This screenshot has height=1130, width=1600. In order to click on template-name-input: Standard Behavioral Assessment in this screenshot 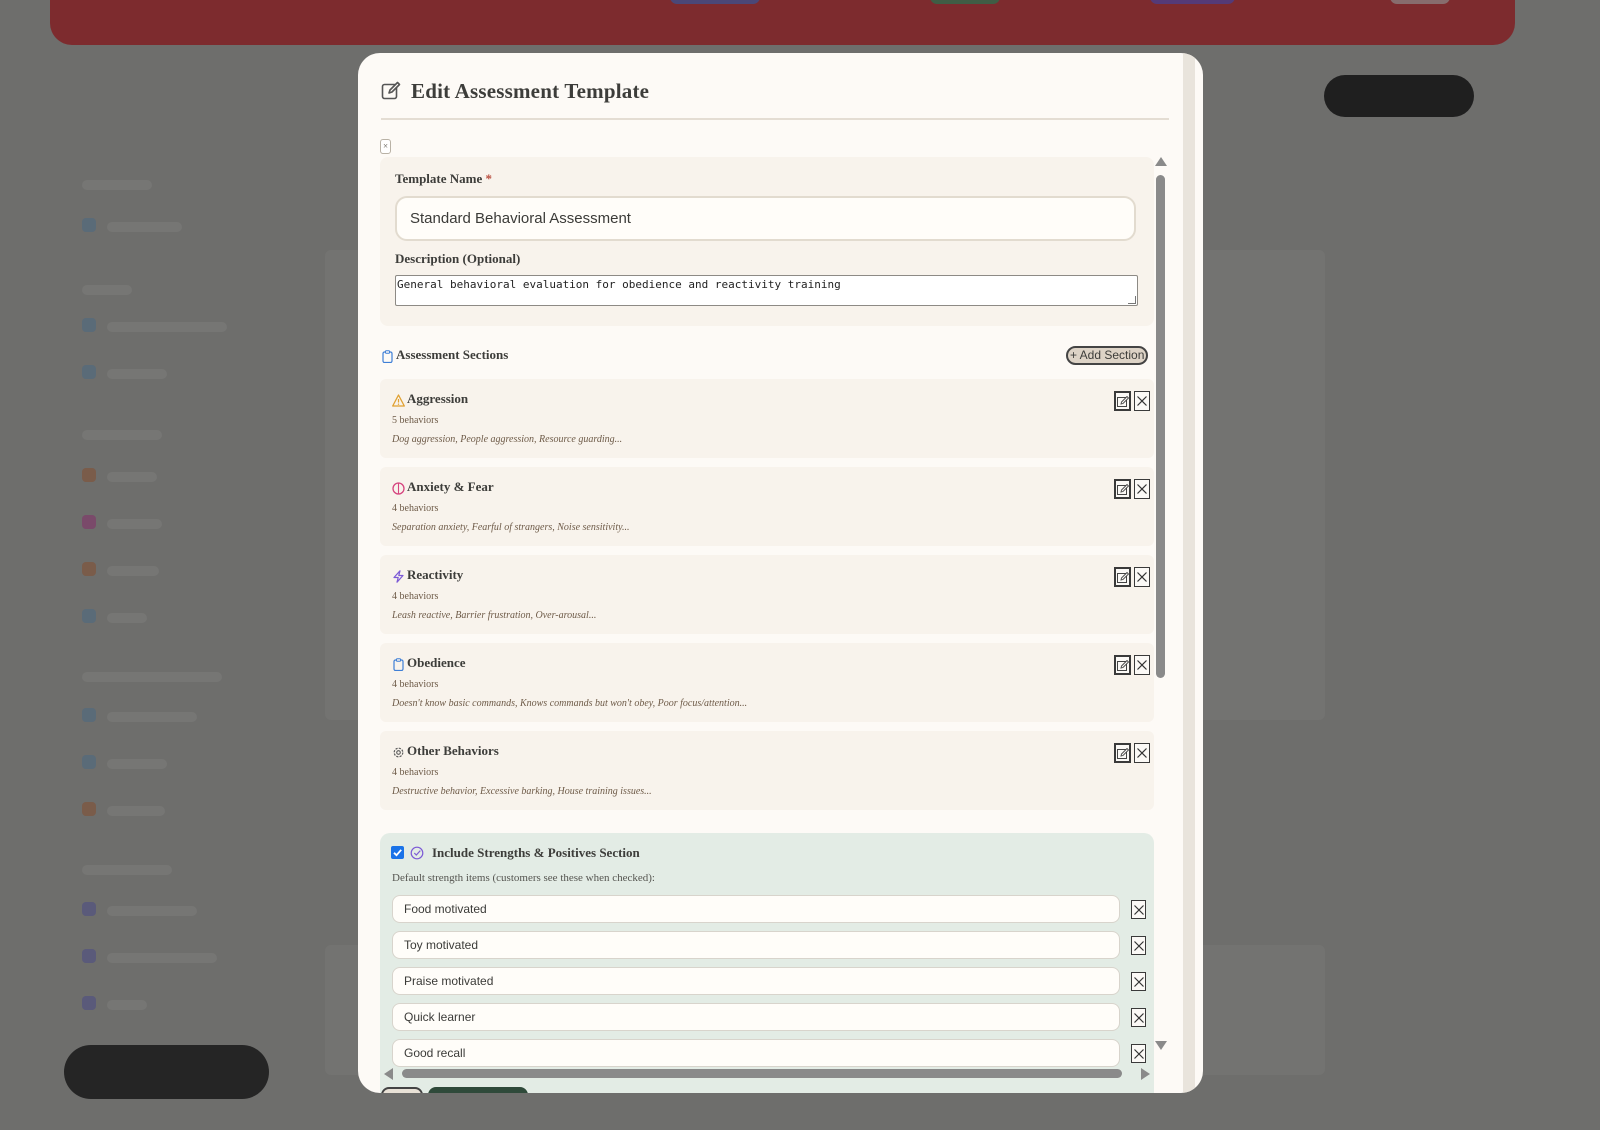, I will do `click(765, 218)`.